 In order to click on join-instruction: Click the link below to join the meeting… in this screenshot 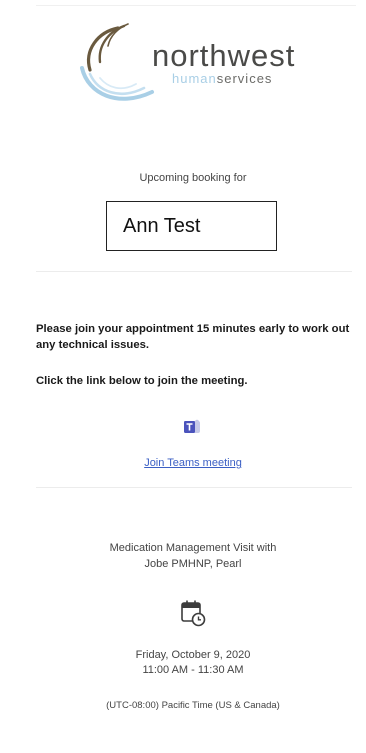, I will do `click(142, 381)`.